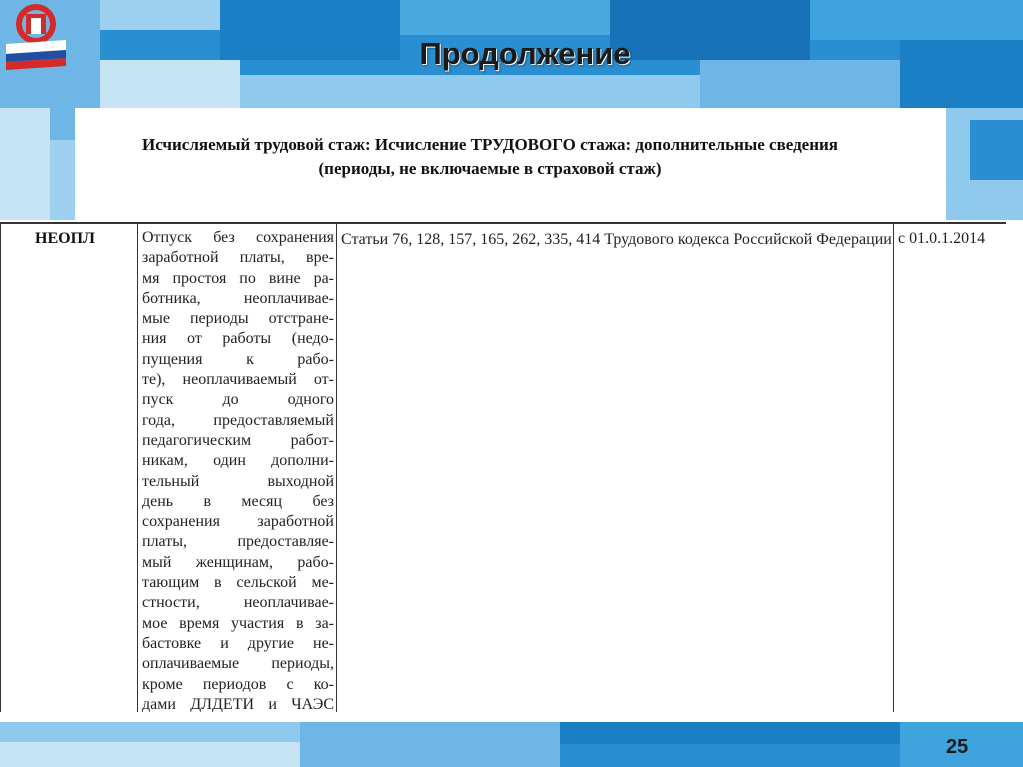 The height and width of the screenshot is (767, 1023). Describe the element at coordinates (238, 603) in the screenshot. I see `description-line: стности, неоплачивае-` at that location.